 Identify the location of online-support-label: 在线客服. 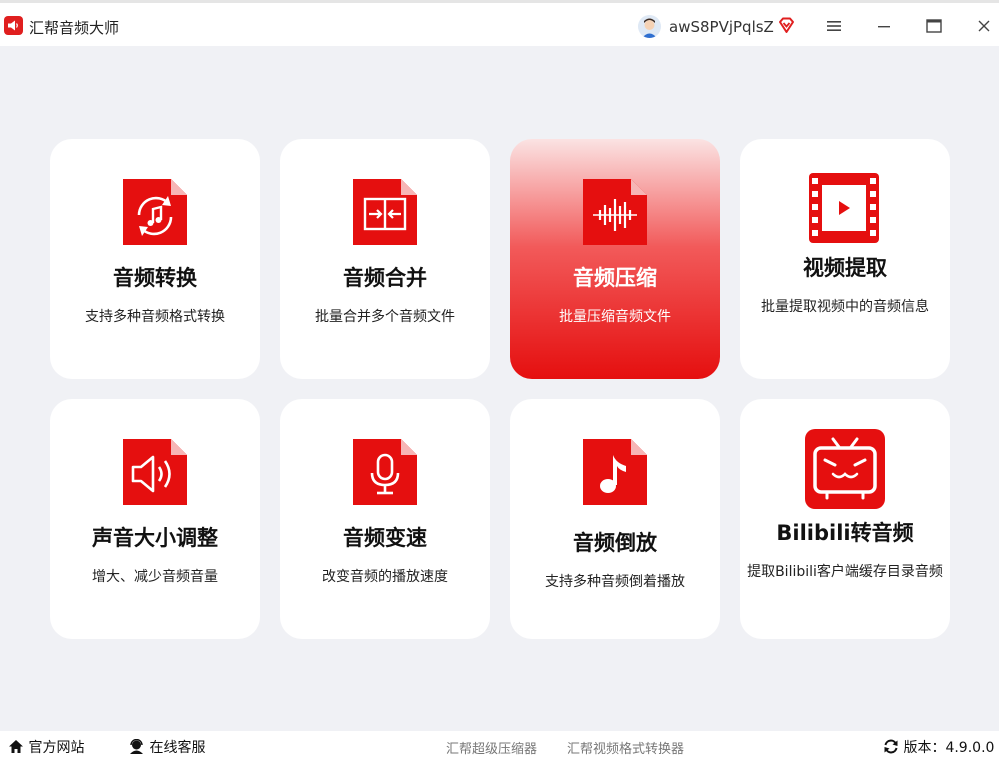
(177, 748).